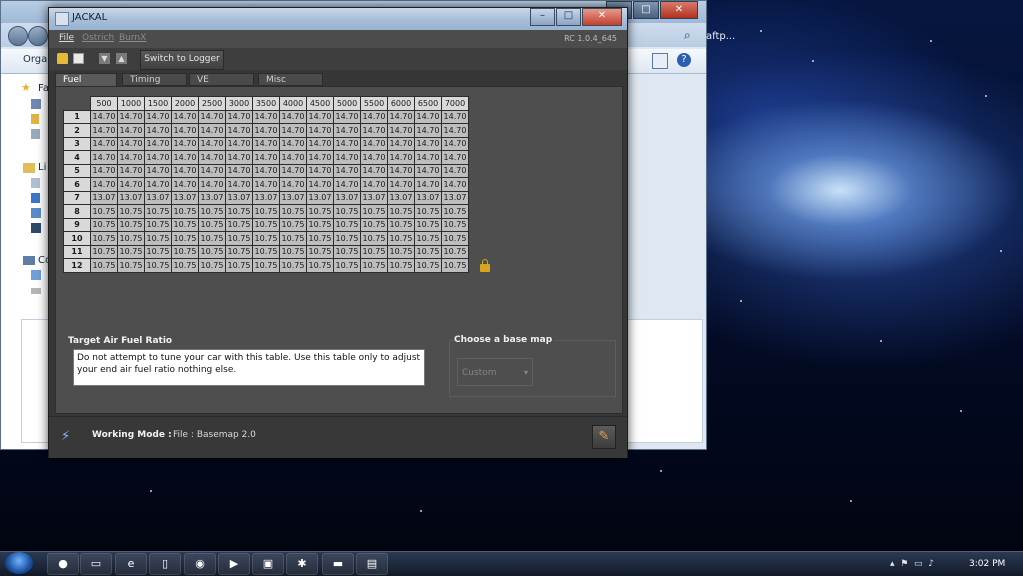  What do you see at coordinates (35, 198) in the screenshot?
I see `music-icon` at bounding box center [35, 198].